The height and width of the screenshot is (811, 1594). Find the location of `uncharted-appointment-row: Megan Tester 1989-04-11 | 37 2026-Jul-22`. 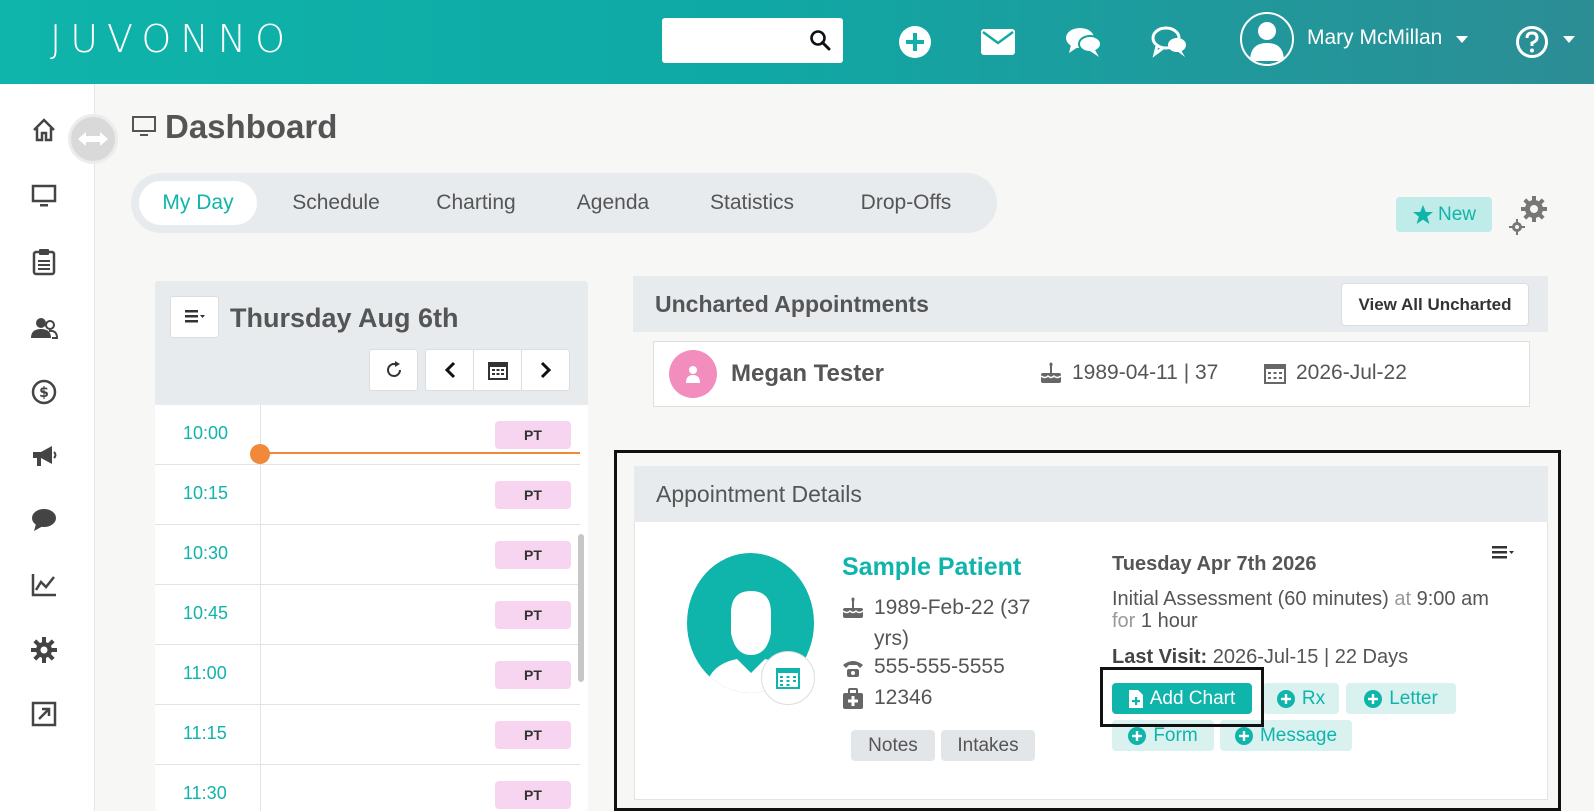

uncharted-appointment-row: Megan Tester 1989-04-11 | 37 2026-Jul-22 is located at coordinates (1091, 374).